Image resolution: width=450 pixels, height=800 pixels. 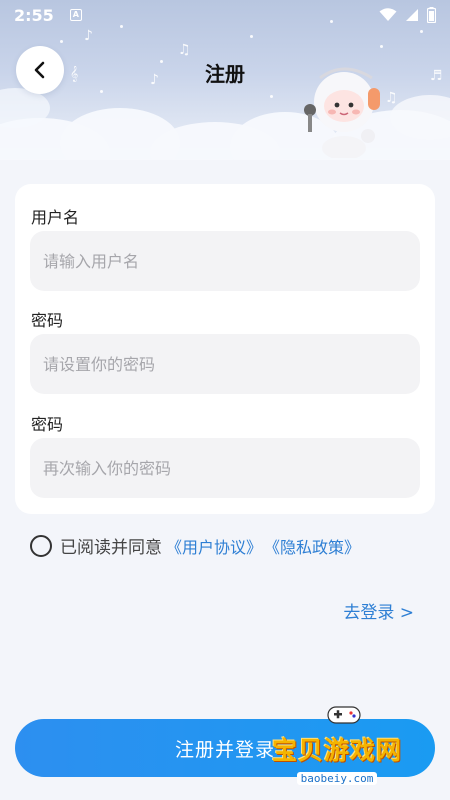 What do you see at coordinates (47, 320) in the screenshot?
I see `password-label: 密码` at bounding box center [47, 320].